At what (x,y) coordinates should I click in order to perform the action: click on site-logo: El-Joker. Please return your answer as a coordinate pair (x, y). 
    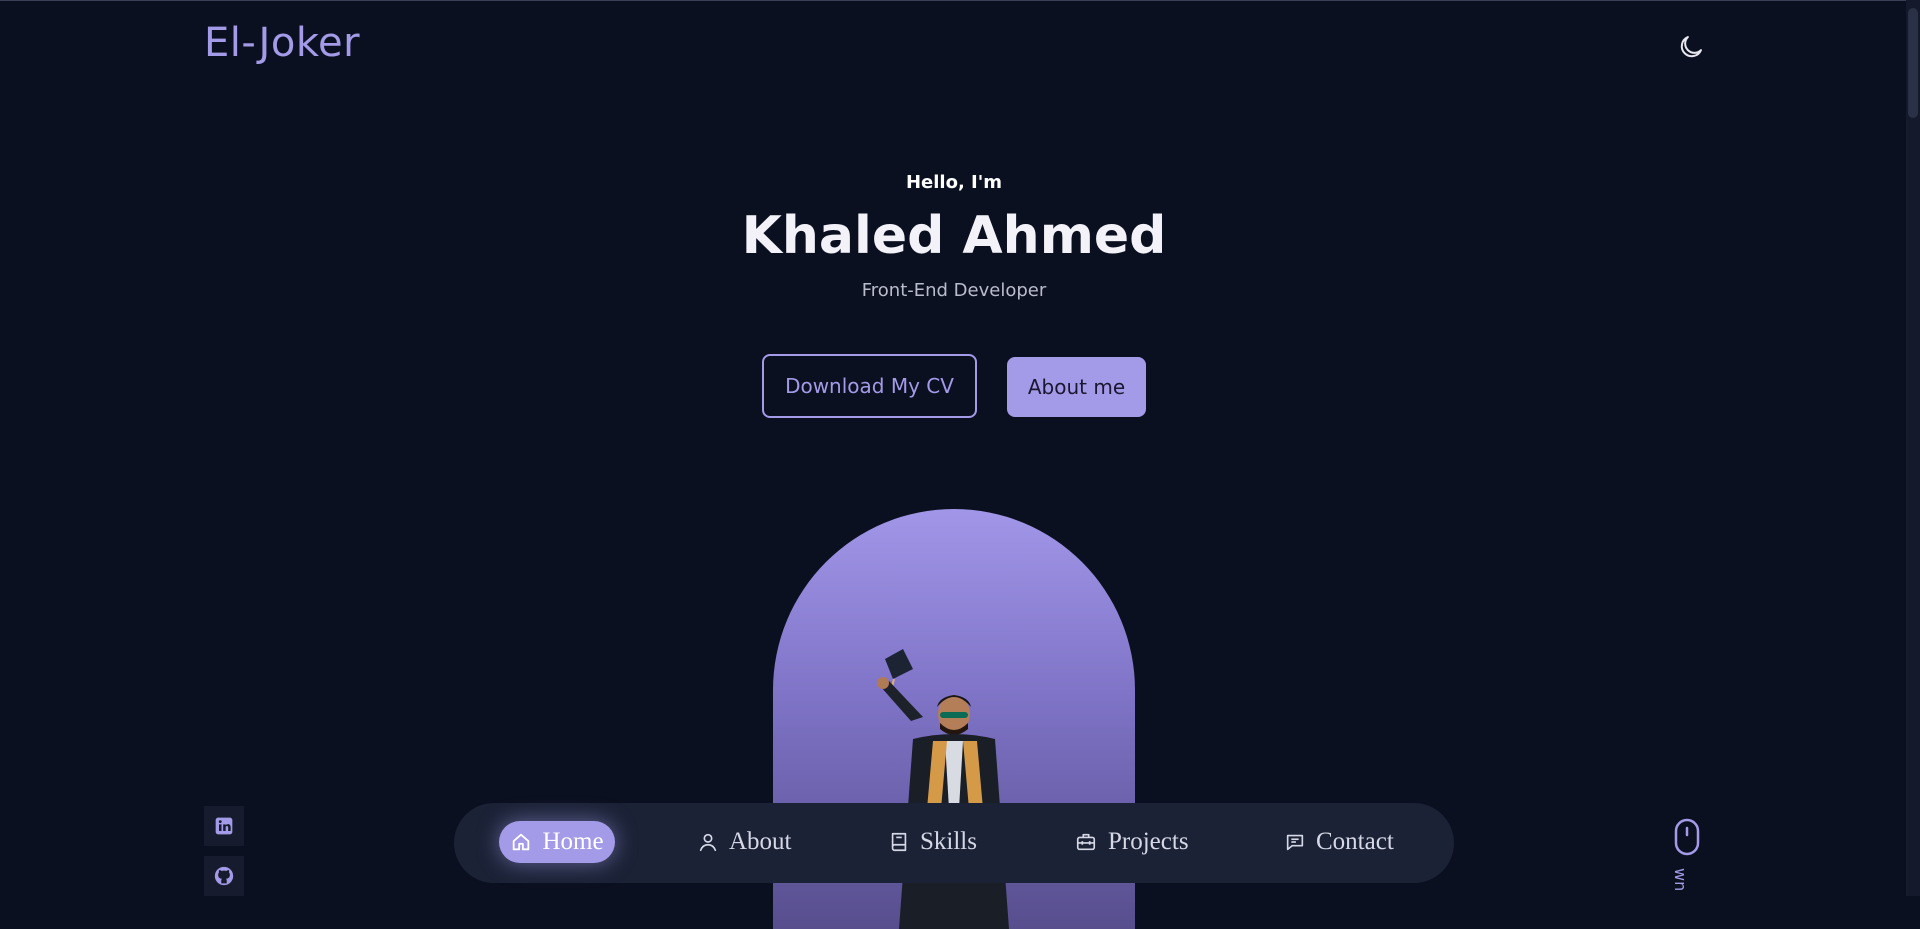
    Looking at the image, I should click on (282, 43).